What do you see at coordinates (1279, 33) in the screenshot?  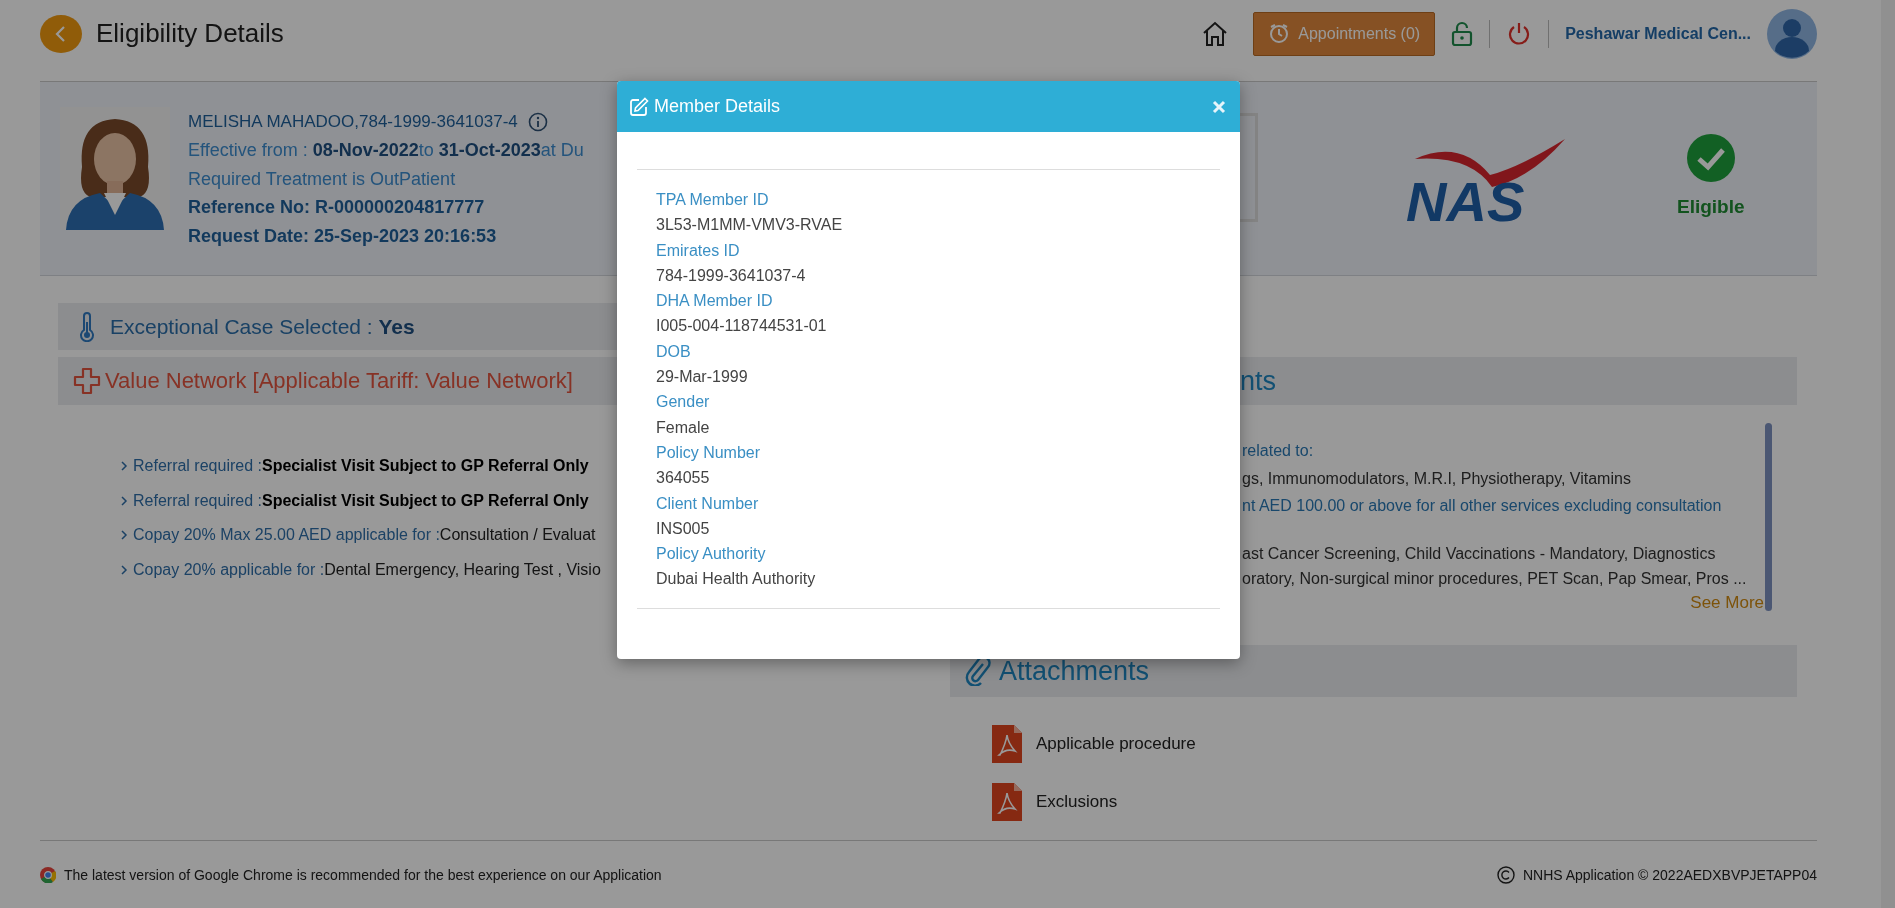 I see `clock-icon` at bounding box center [1279, 33].